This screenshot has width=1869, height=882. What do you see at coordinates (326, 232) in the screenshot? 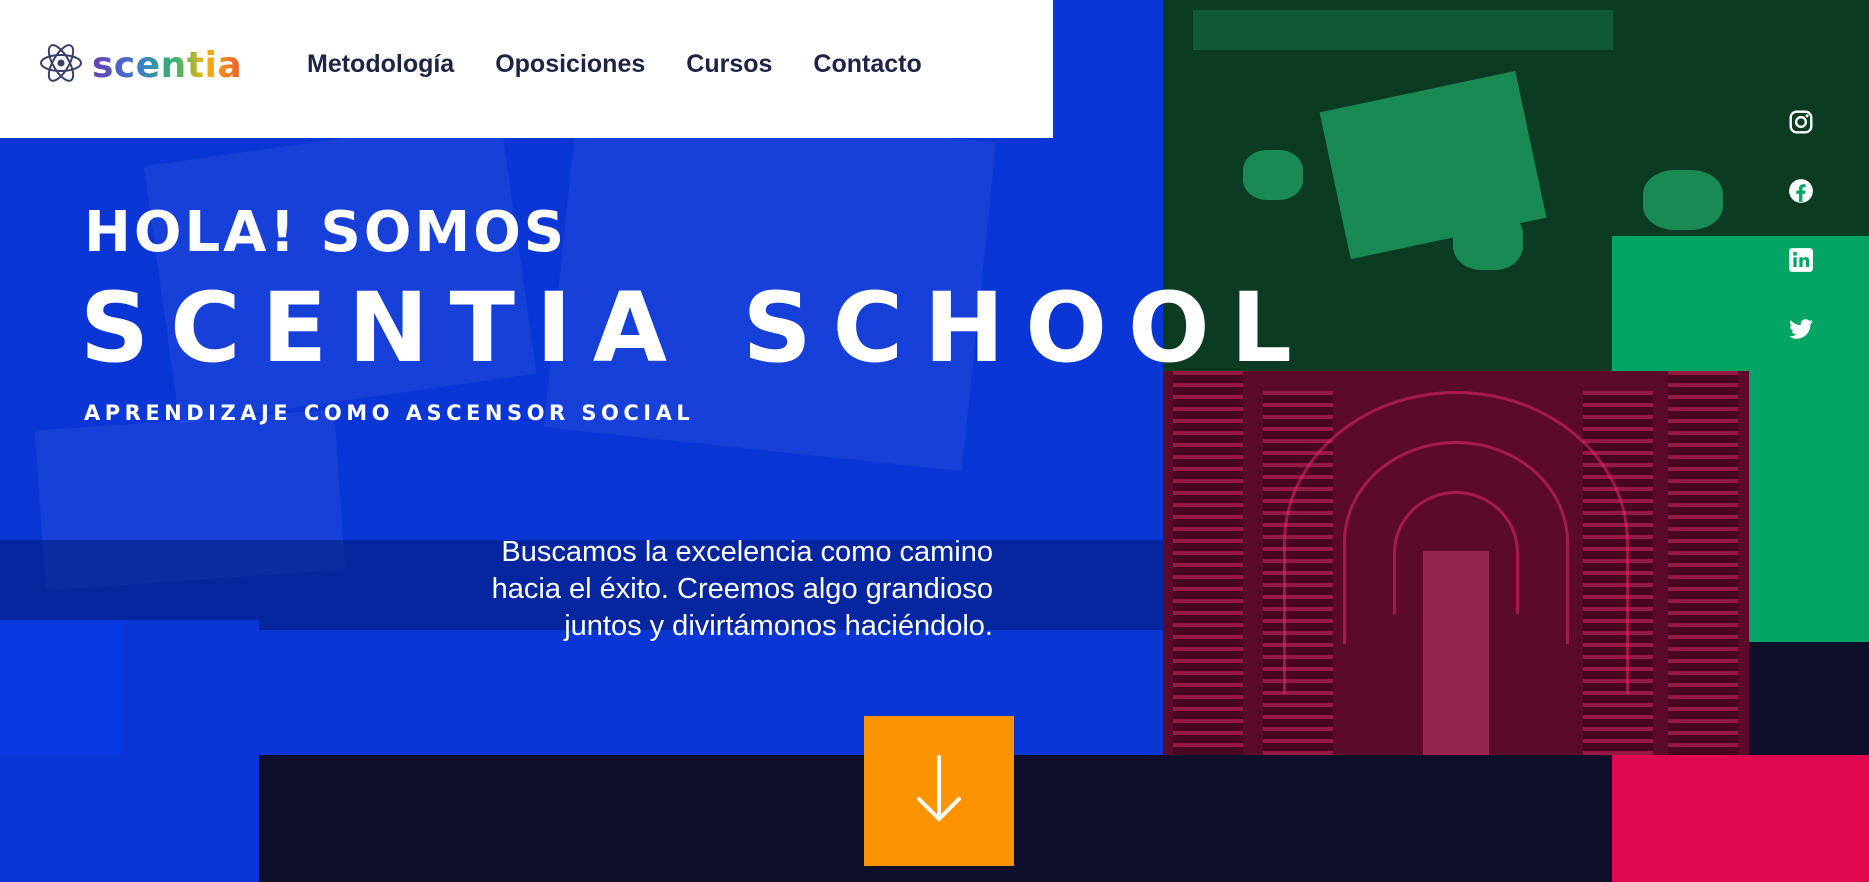
I see `hero-kicker: HOLA! SOMOS` at bounding box center [326, 232].